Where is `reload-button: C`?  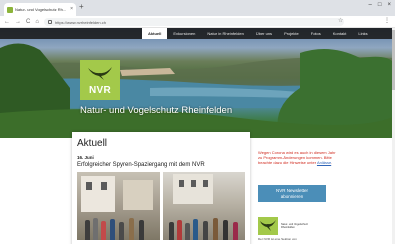 reload-button: C is located at coordinates (28, 22).